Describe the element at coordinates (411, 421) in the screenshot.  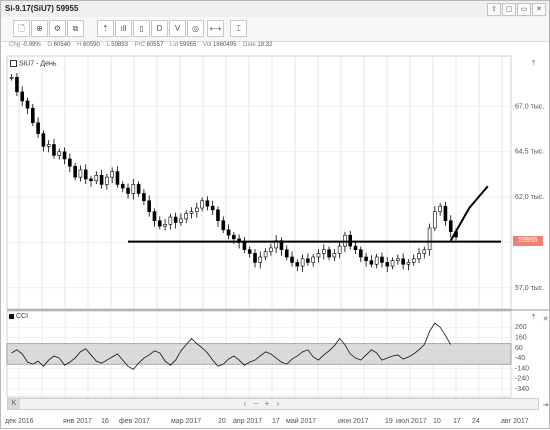
I see `date-tick-label: июл 2017` at that location.